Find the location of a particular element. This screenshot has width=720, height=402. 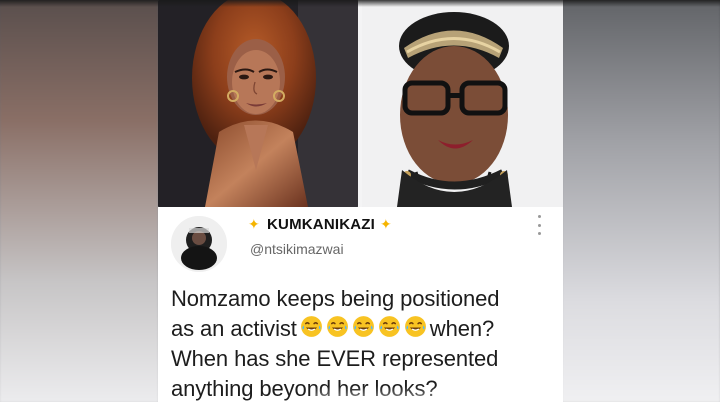

username-handle: @ntsikimazwai is located at coordinates (297, 249).